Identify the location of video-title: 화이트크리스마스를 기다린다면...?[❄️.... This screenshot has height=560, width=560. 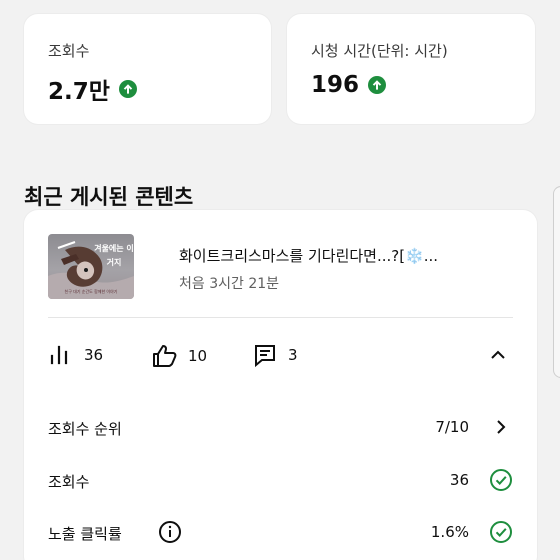
(349, 255).